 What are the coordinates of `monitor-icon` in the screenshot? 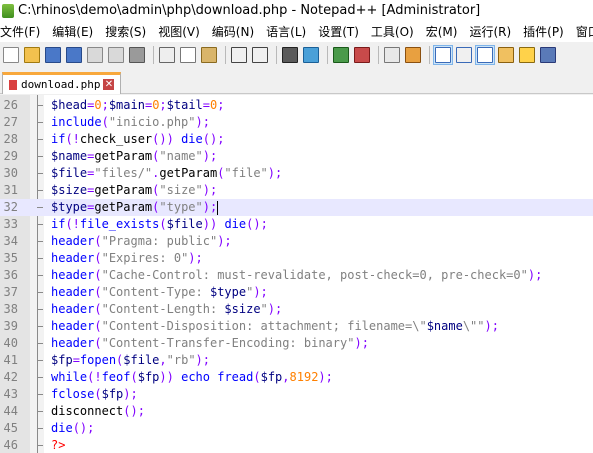 It's located at (548, 55).